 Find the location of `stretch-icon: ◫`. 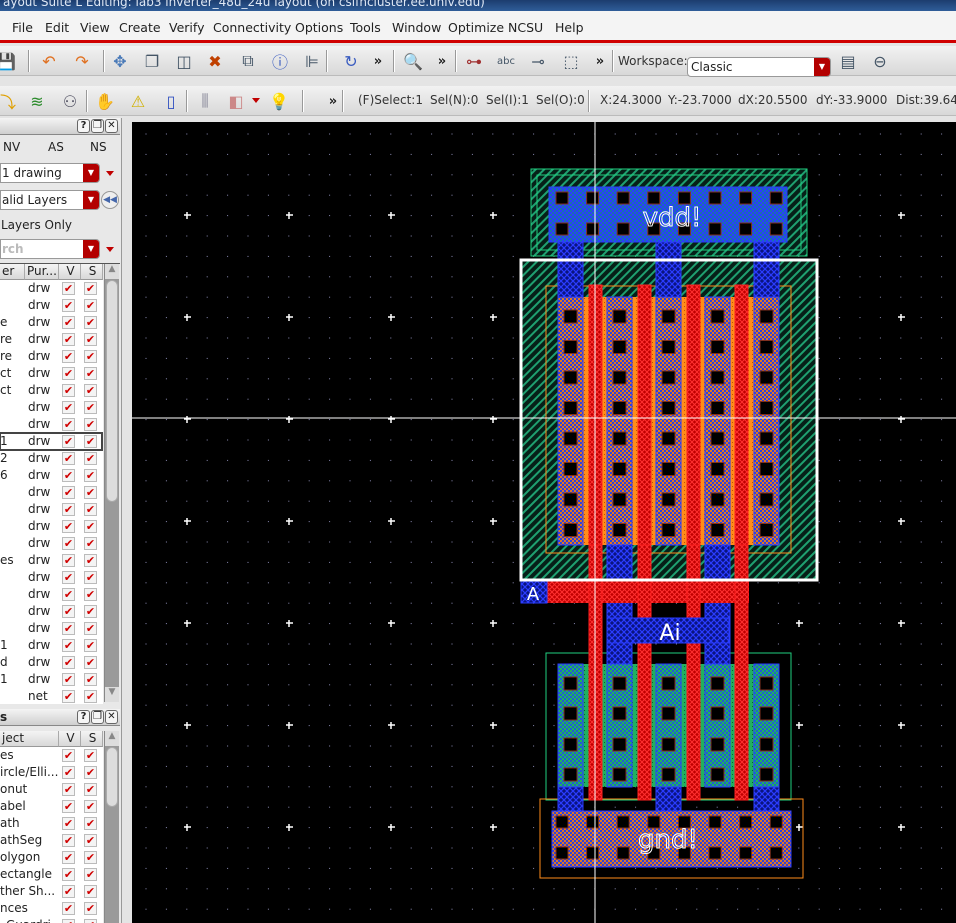

stretch-icon: ◫ is located at coordinates (184, 61).